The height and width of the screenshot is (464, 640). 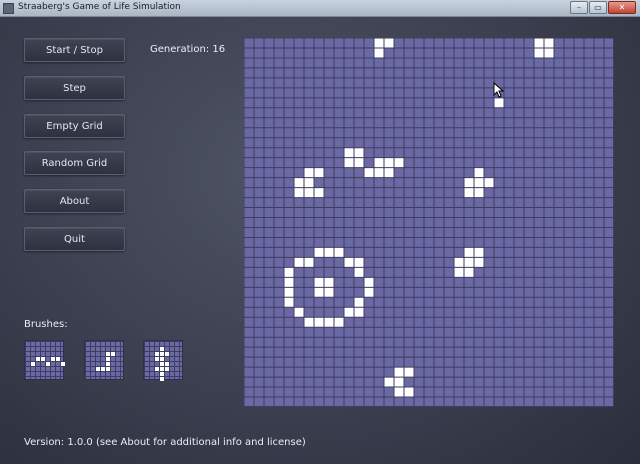 I want to click on start-stop-button: Start / Stop, so click(x=74, y=50).